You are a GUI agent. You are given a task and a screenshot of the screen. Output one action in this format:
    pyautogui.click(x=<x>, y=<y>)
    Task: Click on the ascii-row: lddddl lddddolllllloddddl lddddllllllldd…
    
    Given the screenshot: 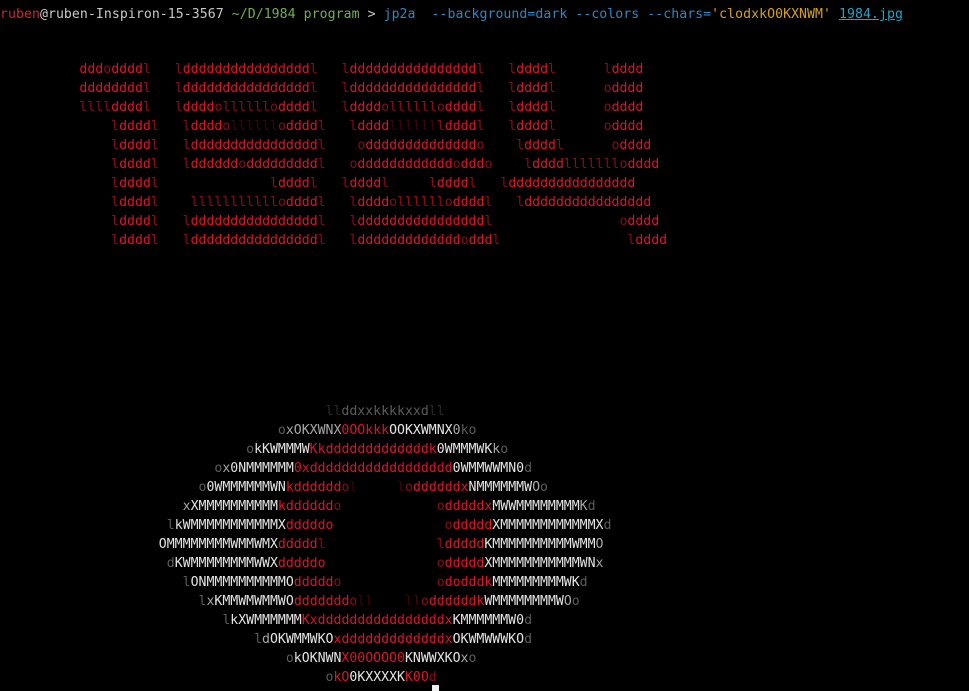 What is the action you would take?
    pyautogui.click(x=377, y=126)
    